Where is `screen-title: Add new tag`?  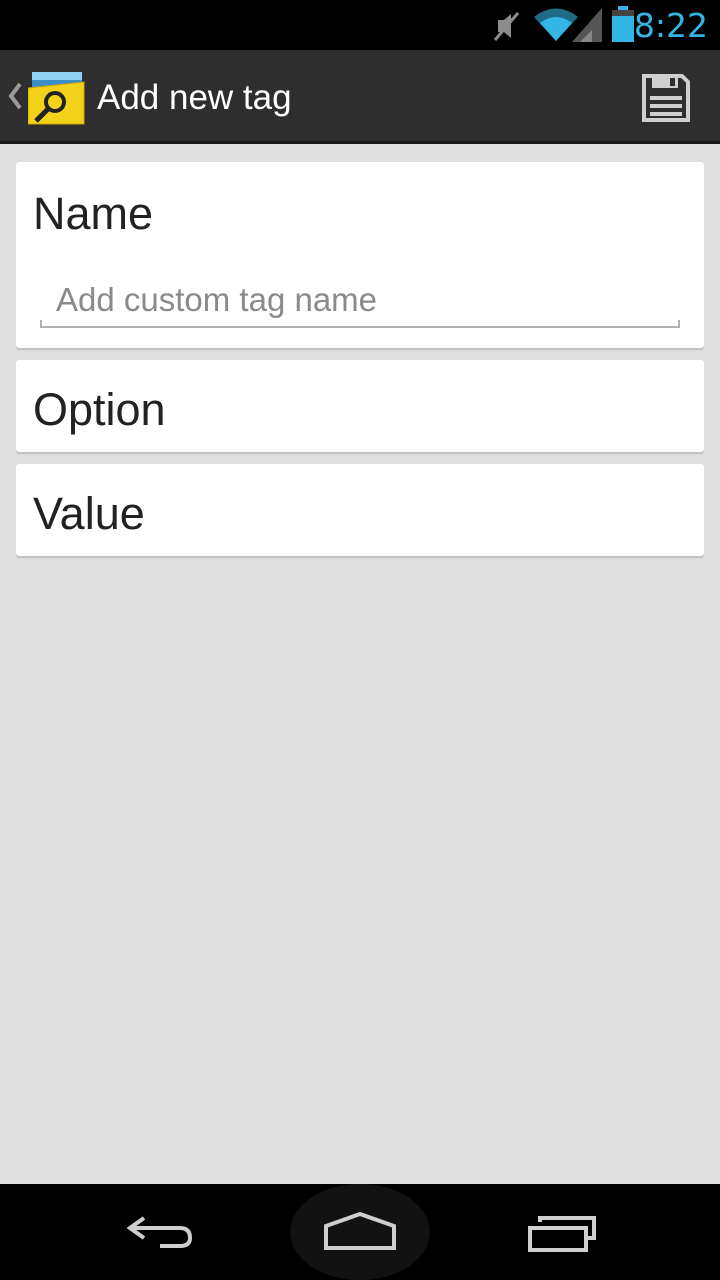 screen-title: Add new tag is located at coordinates (194, 97).